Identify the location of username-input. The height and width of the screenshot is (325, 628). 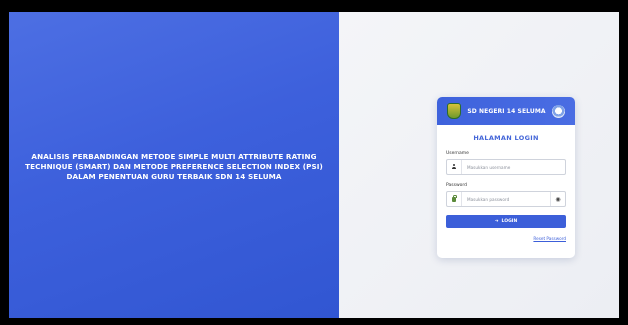
(513, 167).